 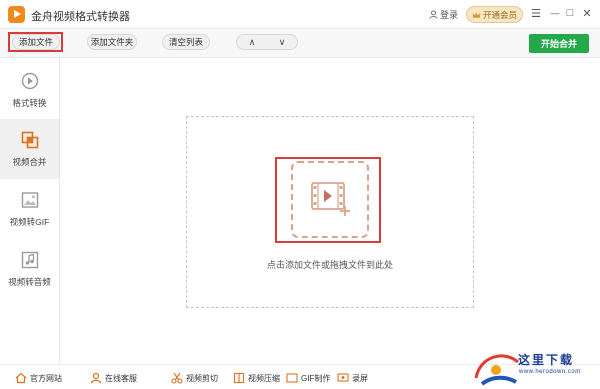 I want to click on maximize-icon: □, so click(x=570, y=13).